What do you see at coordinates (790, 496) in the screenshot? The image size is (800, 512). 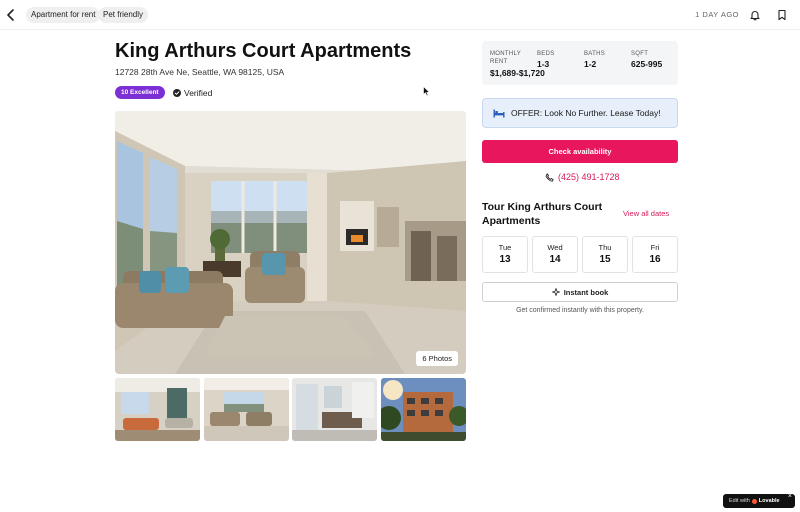 I see `close-icon: ×` at bounding box center [790, 496].